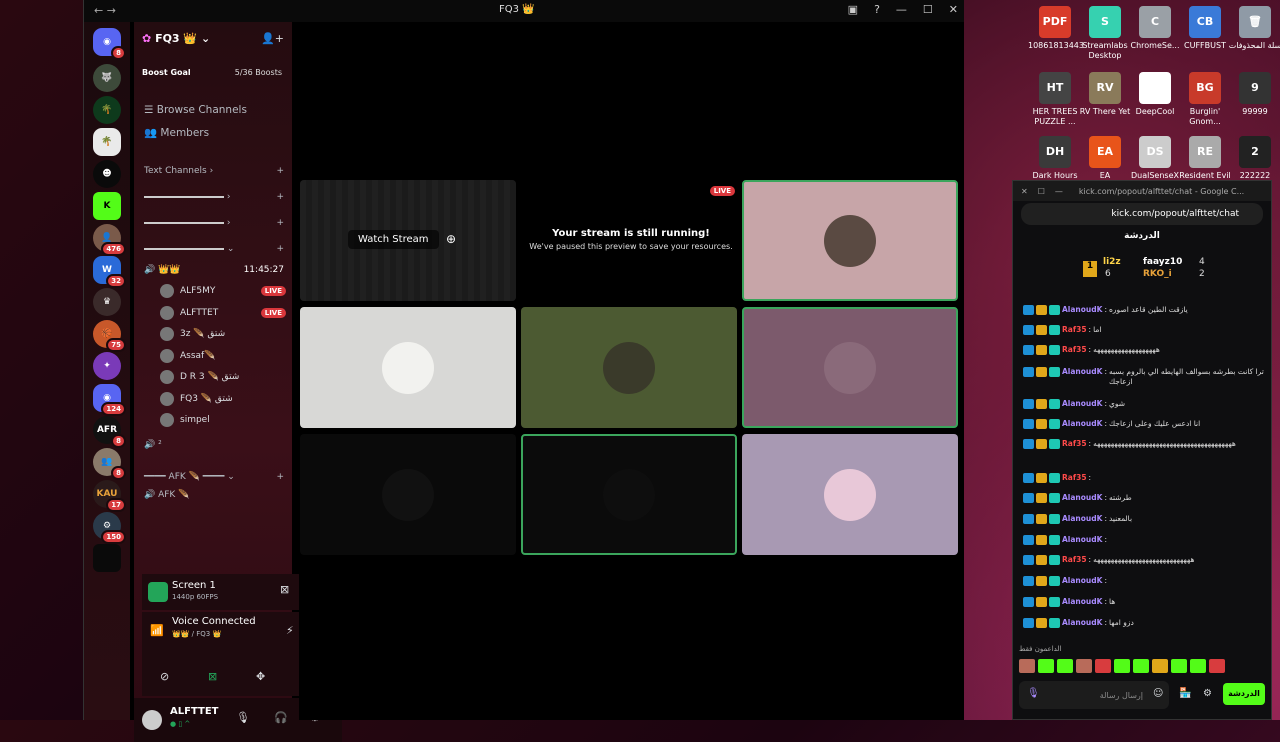  I want to click on server-icon-active: 🌴, so click(107, 142).